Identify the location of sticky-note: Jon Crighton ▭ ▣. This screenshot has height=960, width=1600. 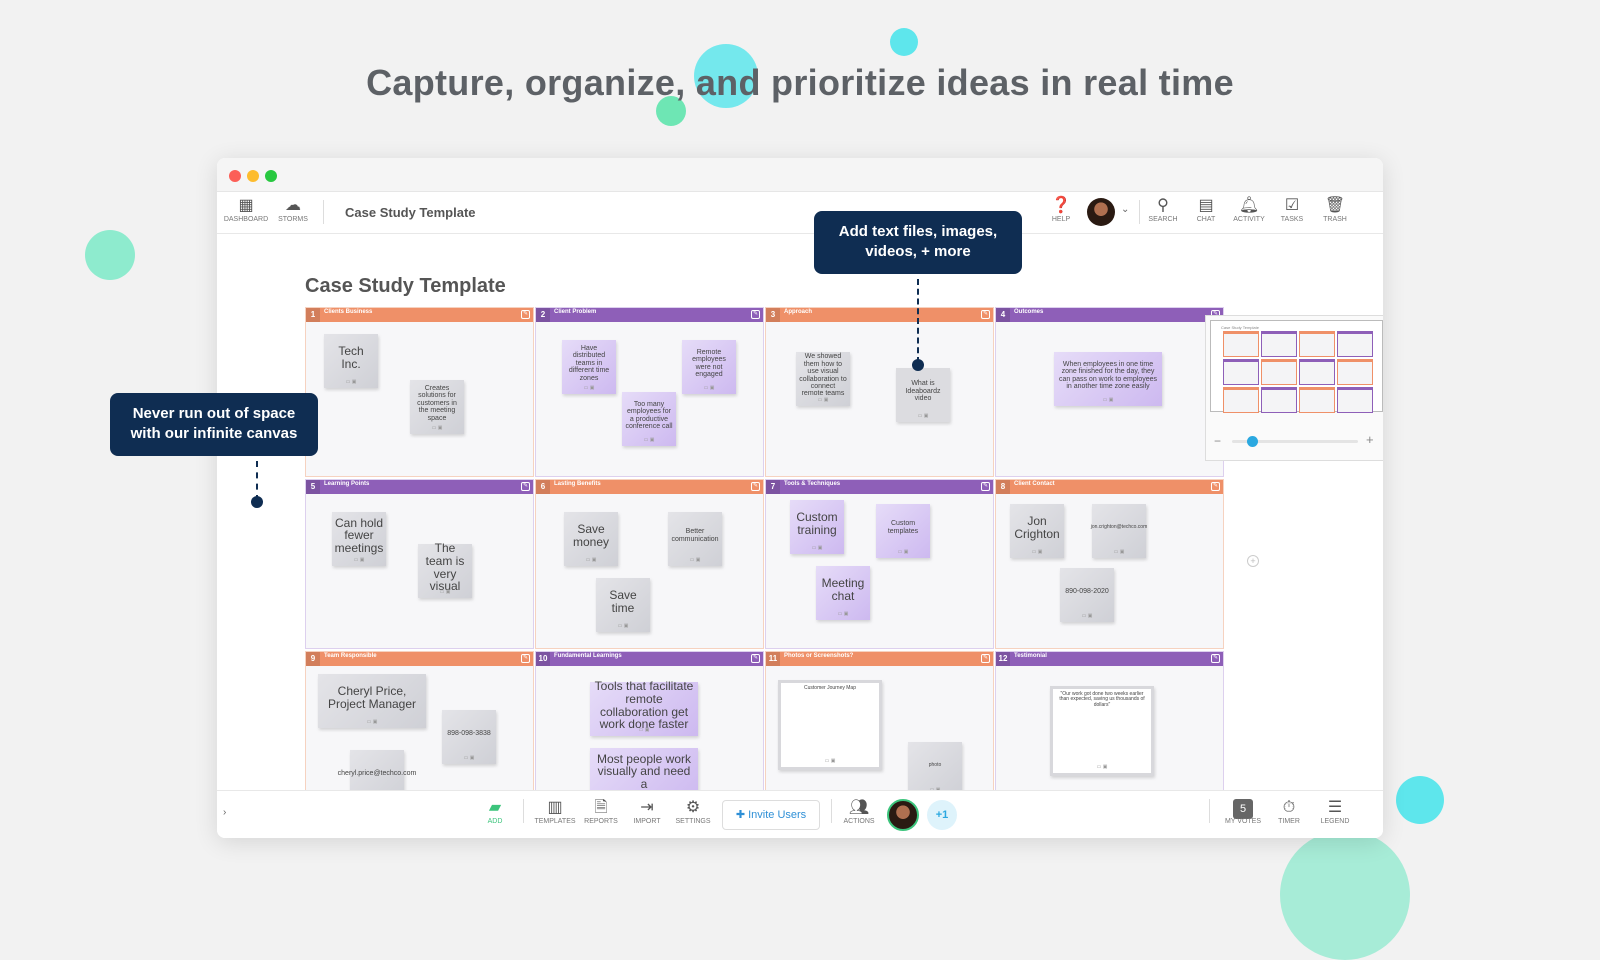
(1037, 531).